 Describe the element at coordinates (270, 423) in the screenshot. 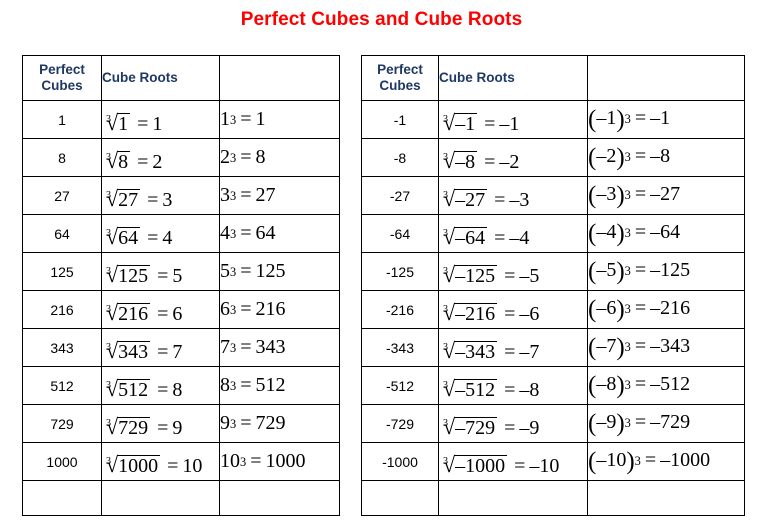

I see `cube-power-result: 729` at that location.